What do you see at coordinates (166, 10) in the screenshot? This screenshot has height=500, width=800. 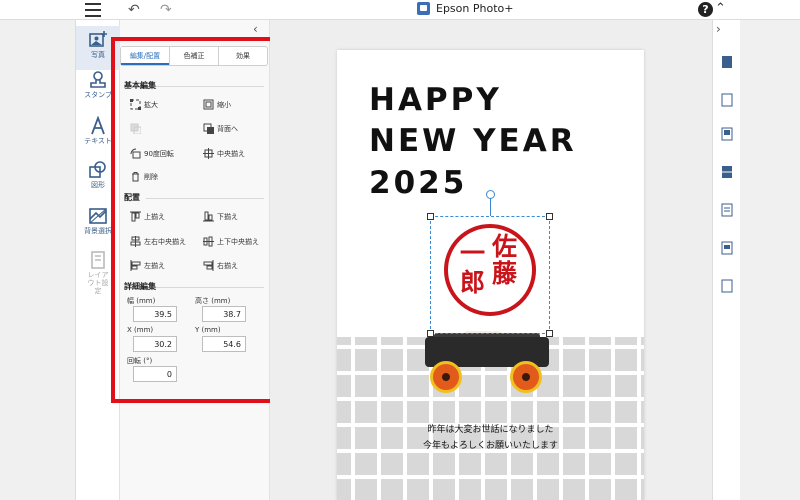 I see `redo-icon: ↷` at bounding box center [166, 10].